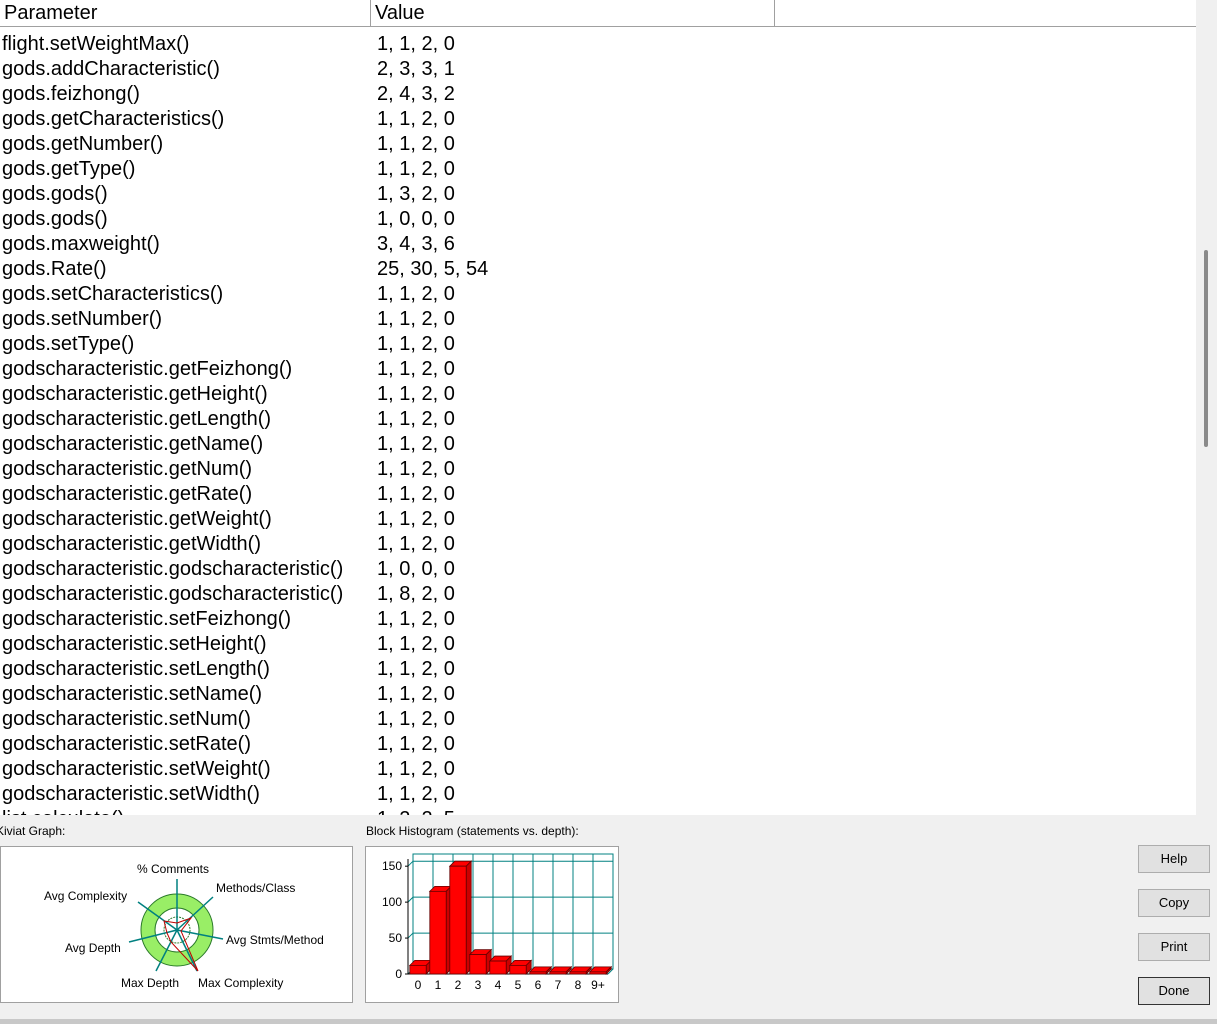 The image size is (1217, 1024). Describe the element at coordinates (598, 44) in the screenshot. I see `table-row: flight.setWeightMax() 1, 1, 2, 0` at that location.